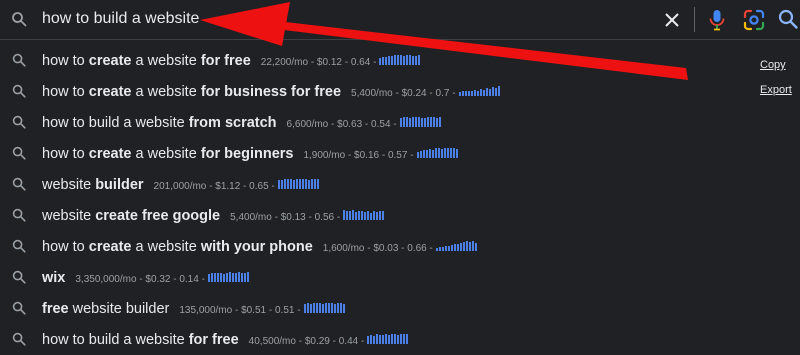 Image resolution: width=800 pixels, height=355 pixels. Describe the element at coordinates (773, 65) in the screenshot. I see `copy-link: Copy` at that location.